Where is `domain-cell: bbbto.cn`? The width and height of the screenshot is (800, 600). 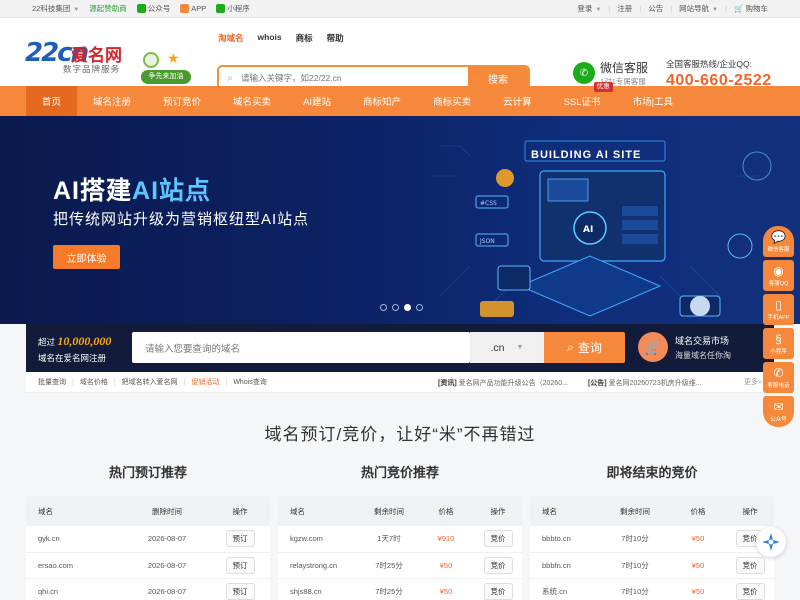
domain-cell: bbbto.cn is located at coordinates (565, 538).